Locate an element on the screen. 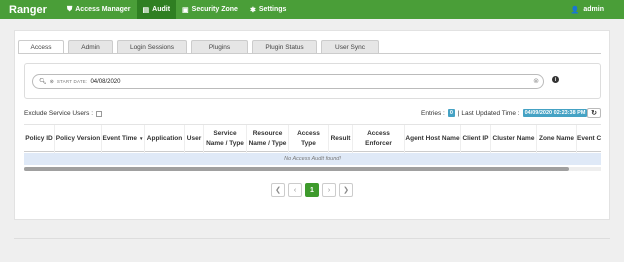 The image size is (624, 262). empty-message: No Access Audit found! is located at coordinates (312, 159).